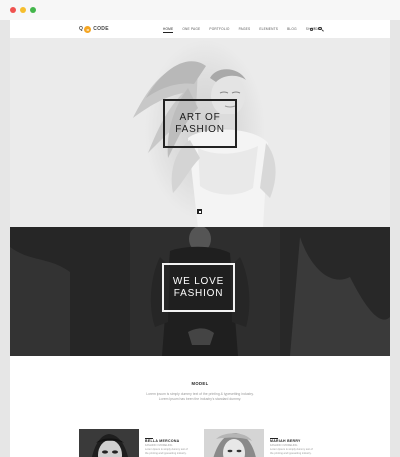  I want to click on nav-item-pages: Pages, so click(245, 29).